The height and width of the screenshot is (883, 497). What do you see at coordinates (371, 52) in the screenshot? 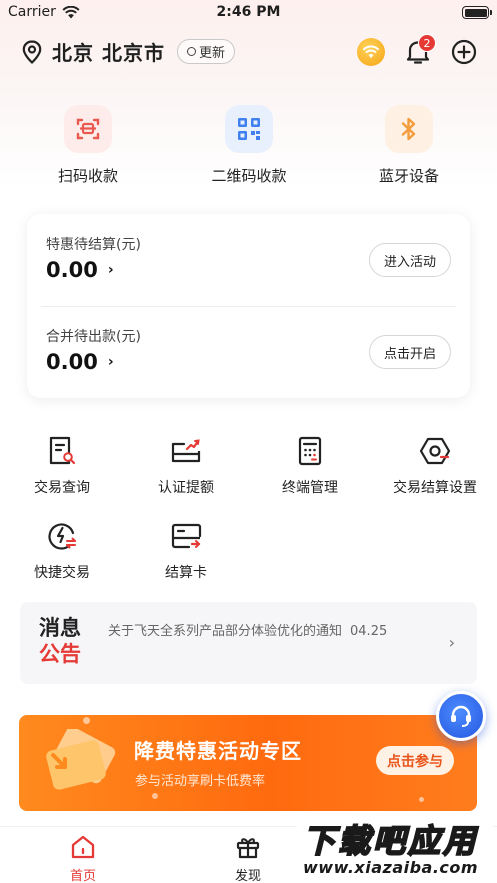
I see `wifi-status-icon` at bounding box center [371, 52].